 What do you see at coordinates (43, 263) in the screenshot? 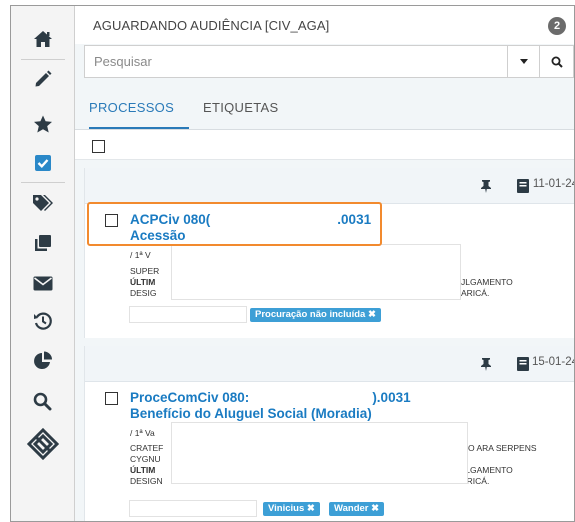
I see `sidebar` at bounding box center [43, 263].